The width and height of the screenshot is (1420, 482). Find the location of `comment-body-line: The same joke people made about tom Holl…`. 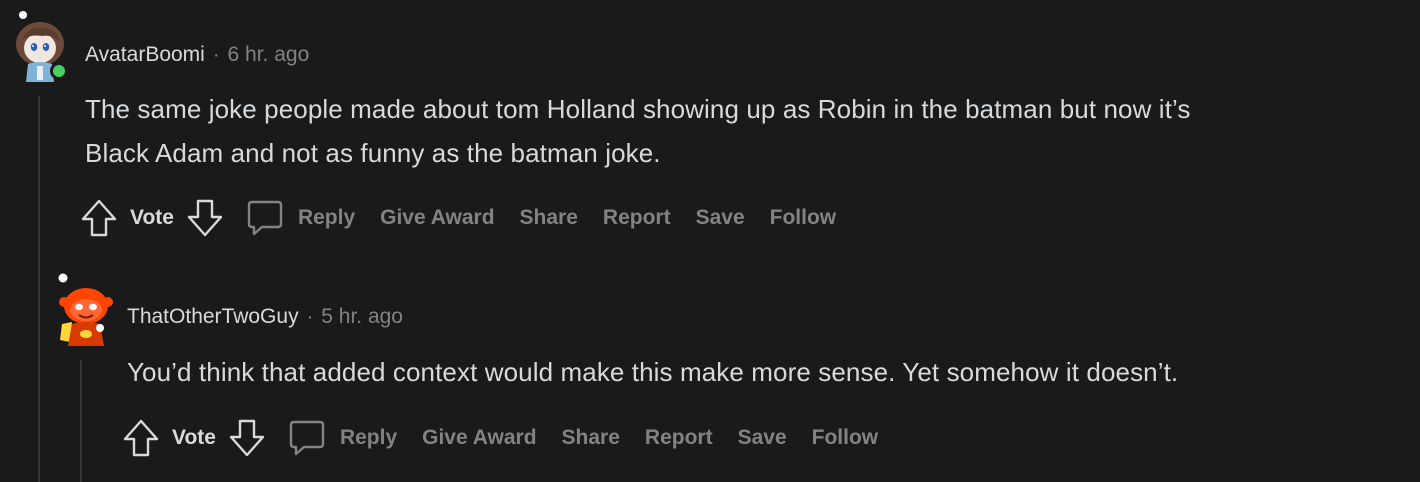

comment-body-line: The same joke people made about tom Holl… is located at coordinates (638, 109).